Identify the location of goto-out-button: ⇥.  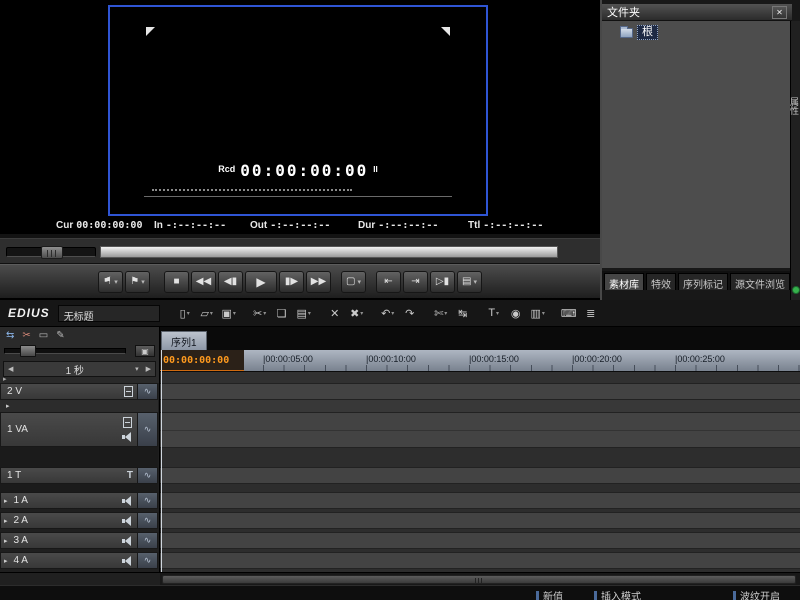
(415, 281).